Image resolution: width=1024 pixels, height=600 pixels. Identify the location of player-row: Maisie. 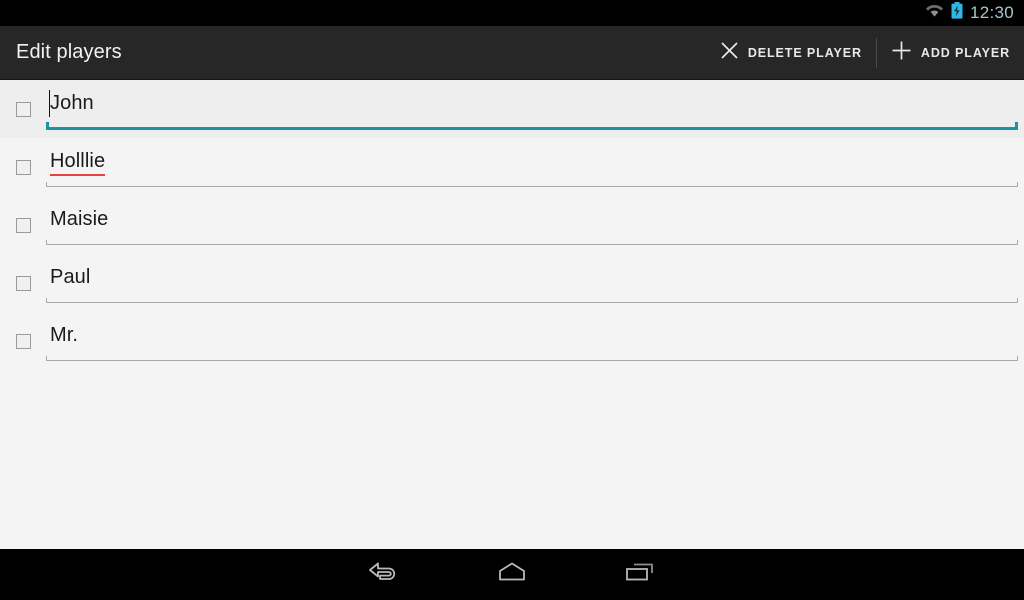
(512, 225).